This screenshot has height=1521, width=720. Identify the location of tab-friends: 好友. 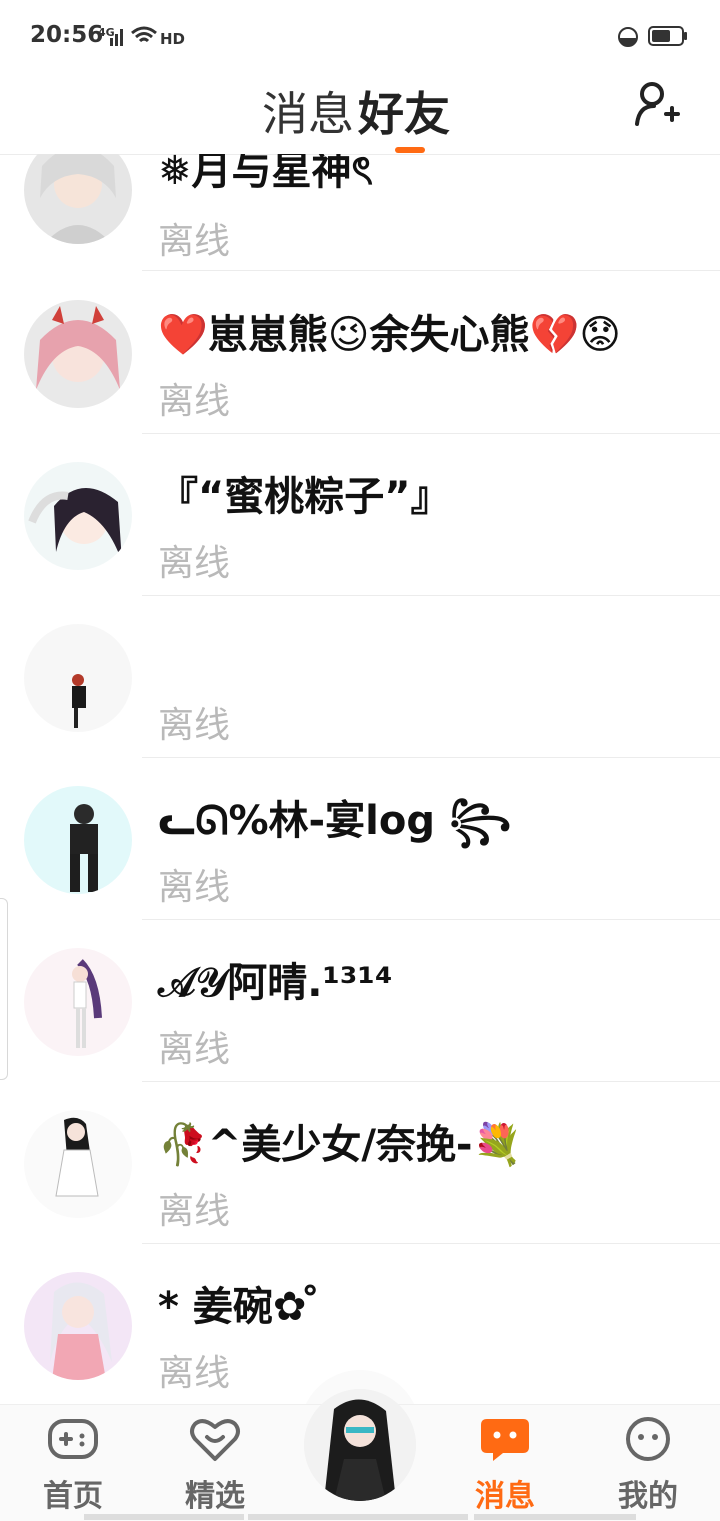
(404, 111).